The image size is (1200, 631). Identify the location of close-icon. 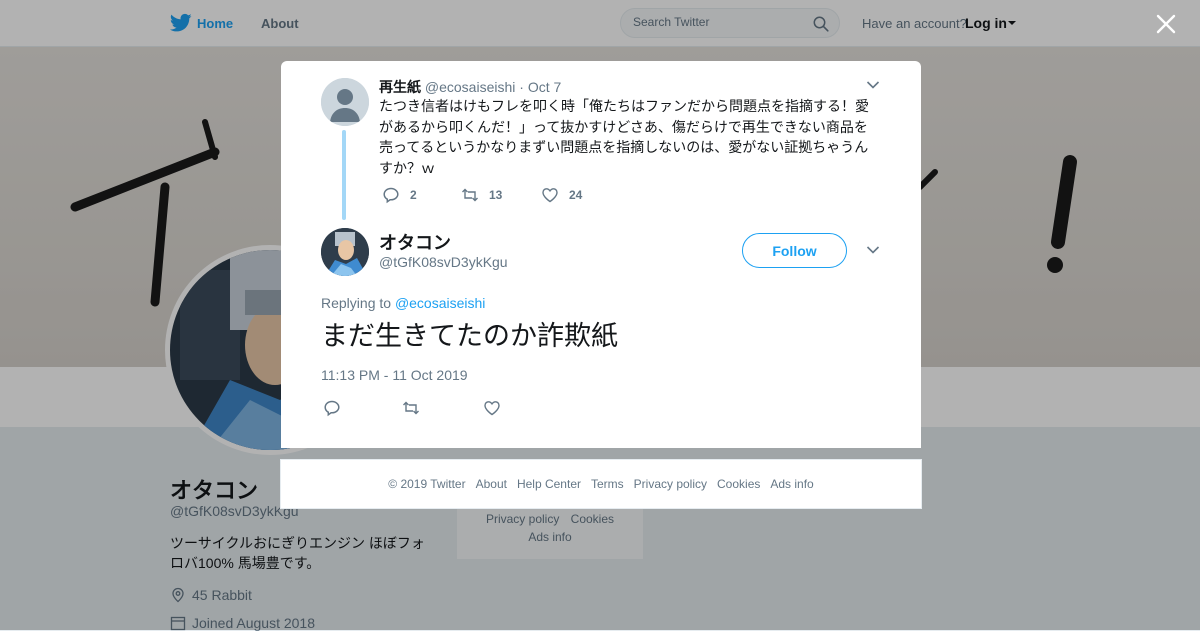
(1166, 24).